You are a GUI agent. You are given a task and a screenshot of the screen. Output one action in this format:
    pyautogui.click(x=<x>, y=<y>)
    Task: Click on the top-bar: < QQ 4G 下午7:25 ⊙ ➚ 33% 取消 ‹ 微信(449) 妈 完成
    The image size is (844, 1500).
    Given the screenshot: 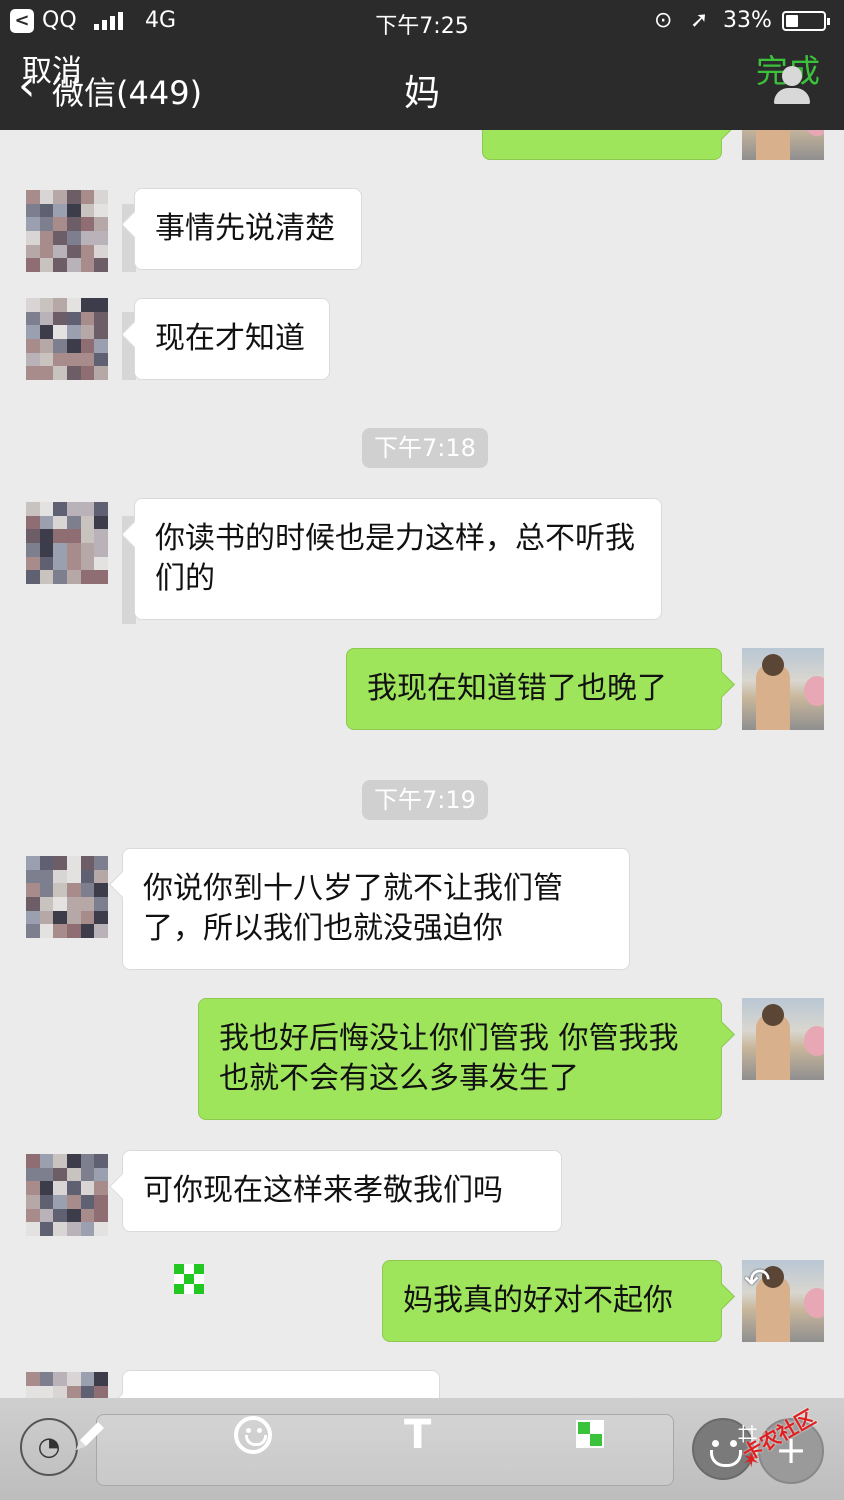 What is the action you would take?
    pyautogui.click(x=422, y=65)
    